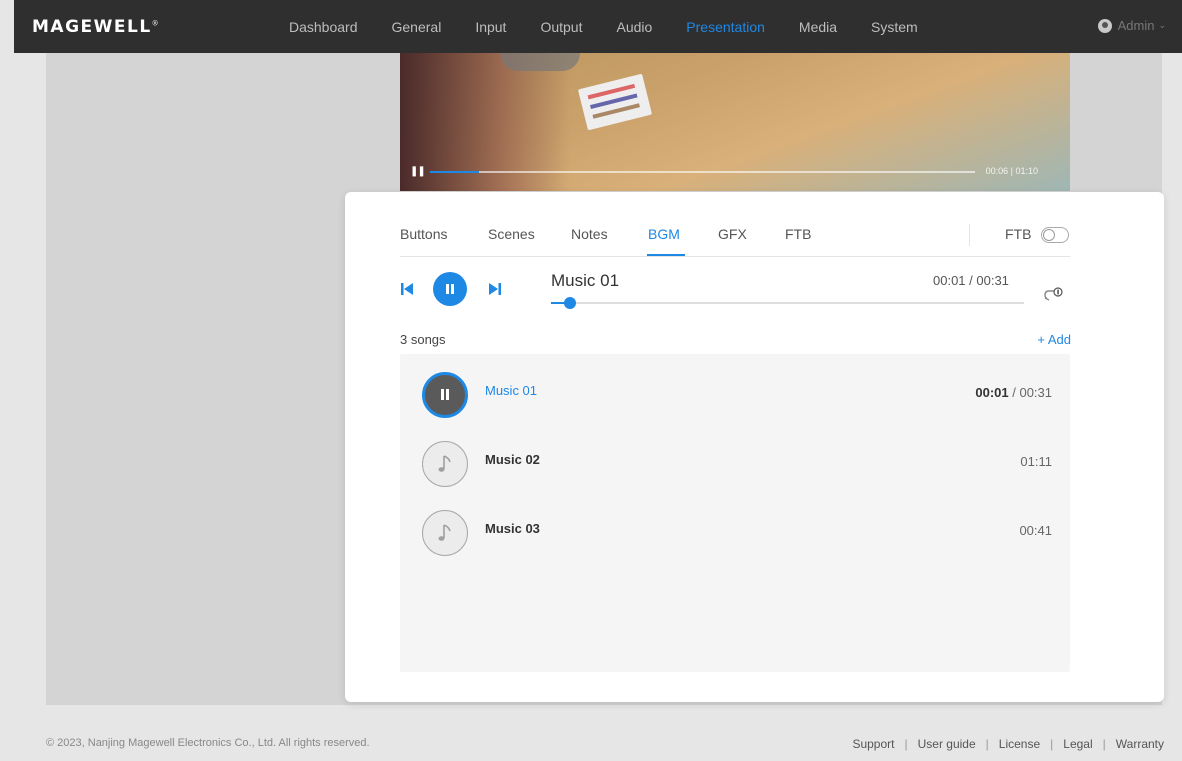 Image resolution: width=1182 pixels, height=761 pixels. What do you see at coordinates (732, 234) in the screenshot?
I see `tab-gfx: GFX` at bounding box center [732, 234].